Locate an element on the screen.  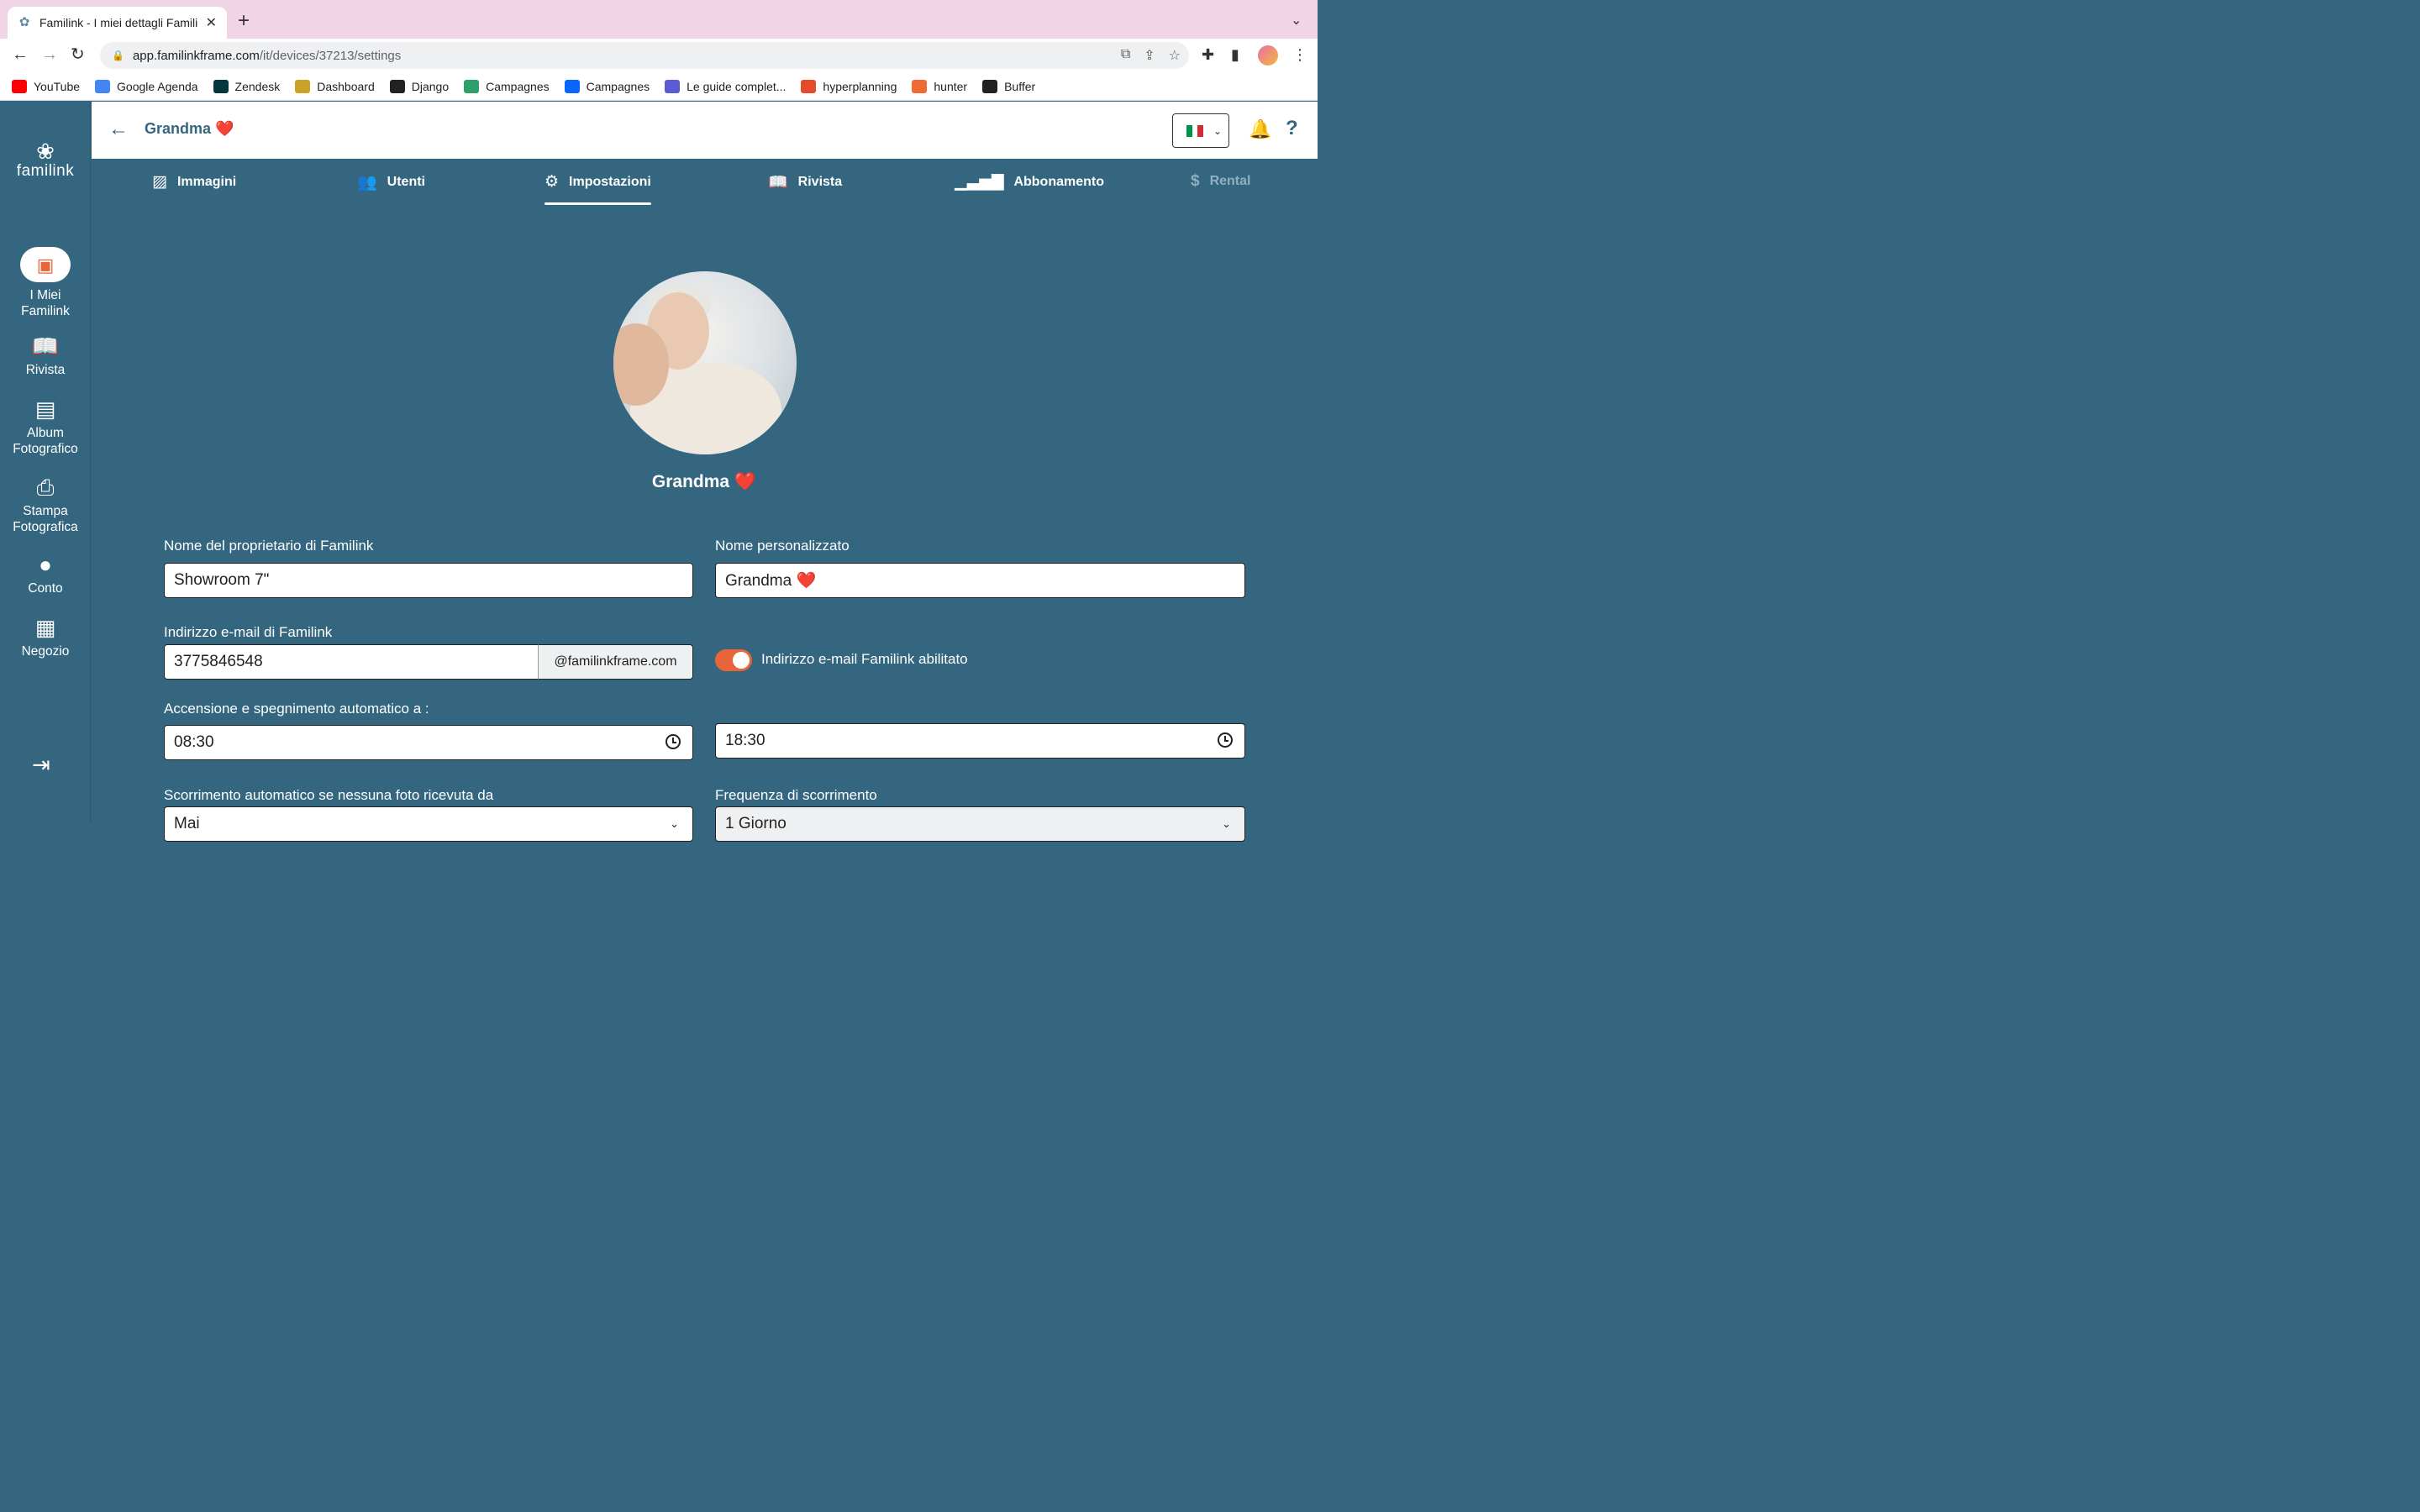
menu-icon: ⋮ is located at coordinates (1299, 55).